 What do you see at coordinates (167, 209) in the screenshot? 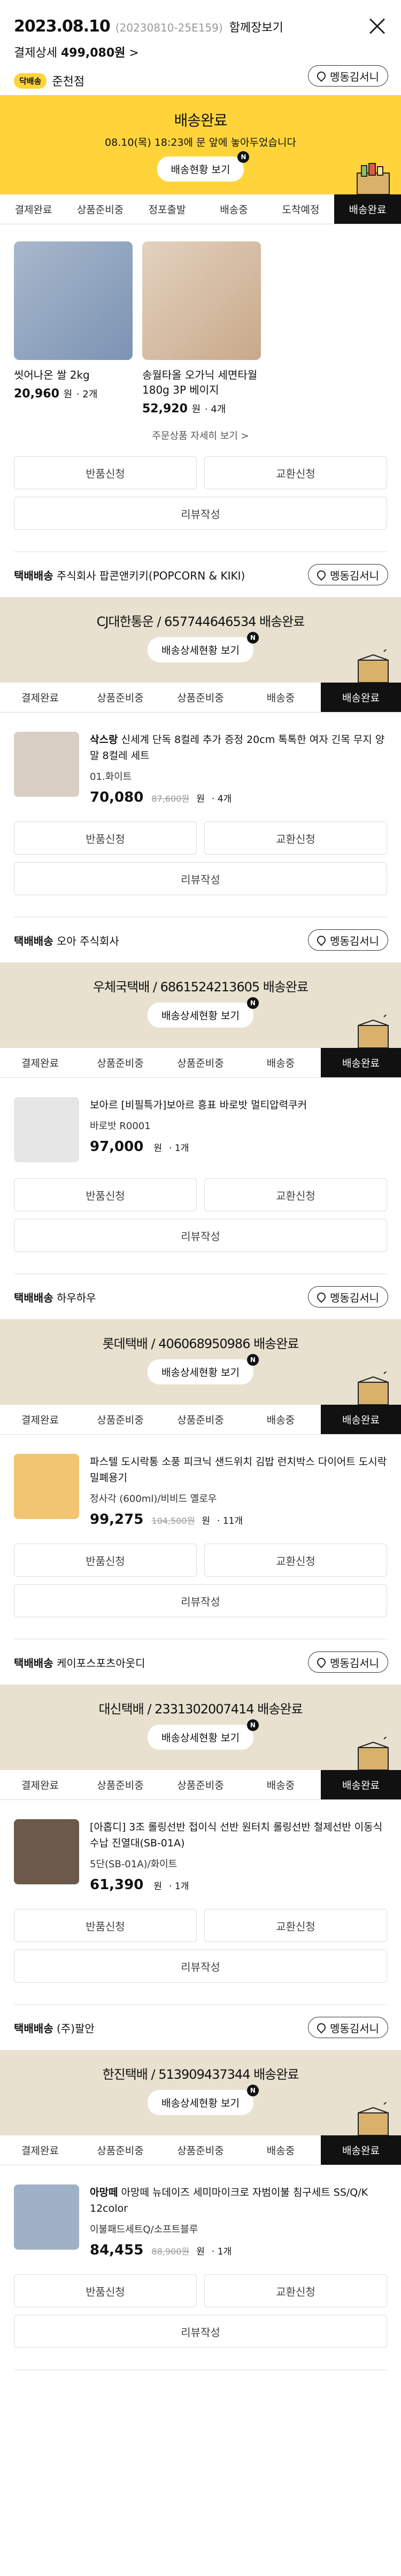
I see `tab-departed: 정포출발` at bounding box center [167, 209].